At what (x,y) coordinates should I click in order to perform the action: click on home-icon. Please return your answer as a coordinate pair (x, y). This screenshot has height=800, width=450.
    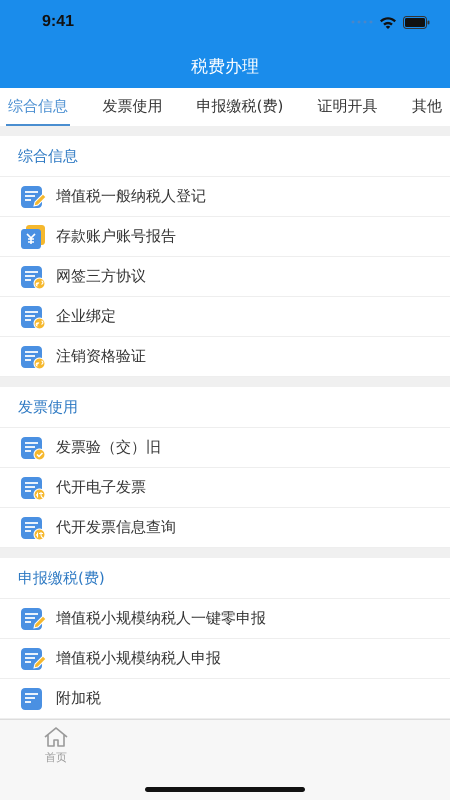
    Looking at the image, I should click on (56, 737).